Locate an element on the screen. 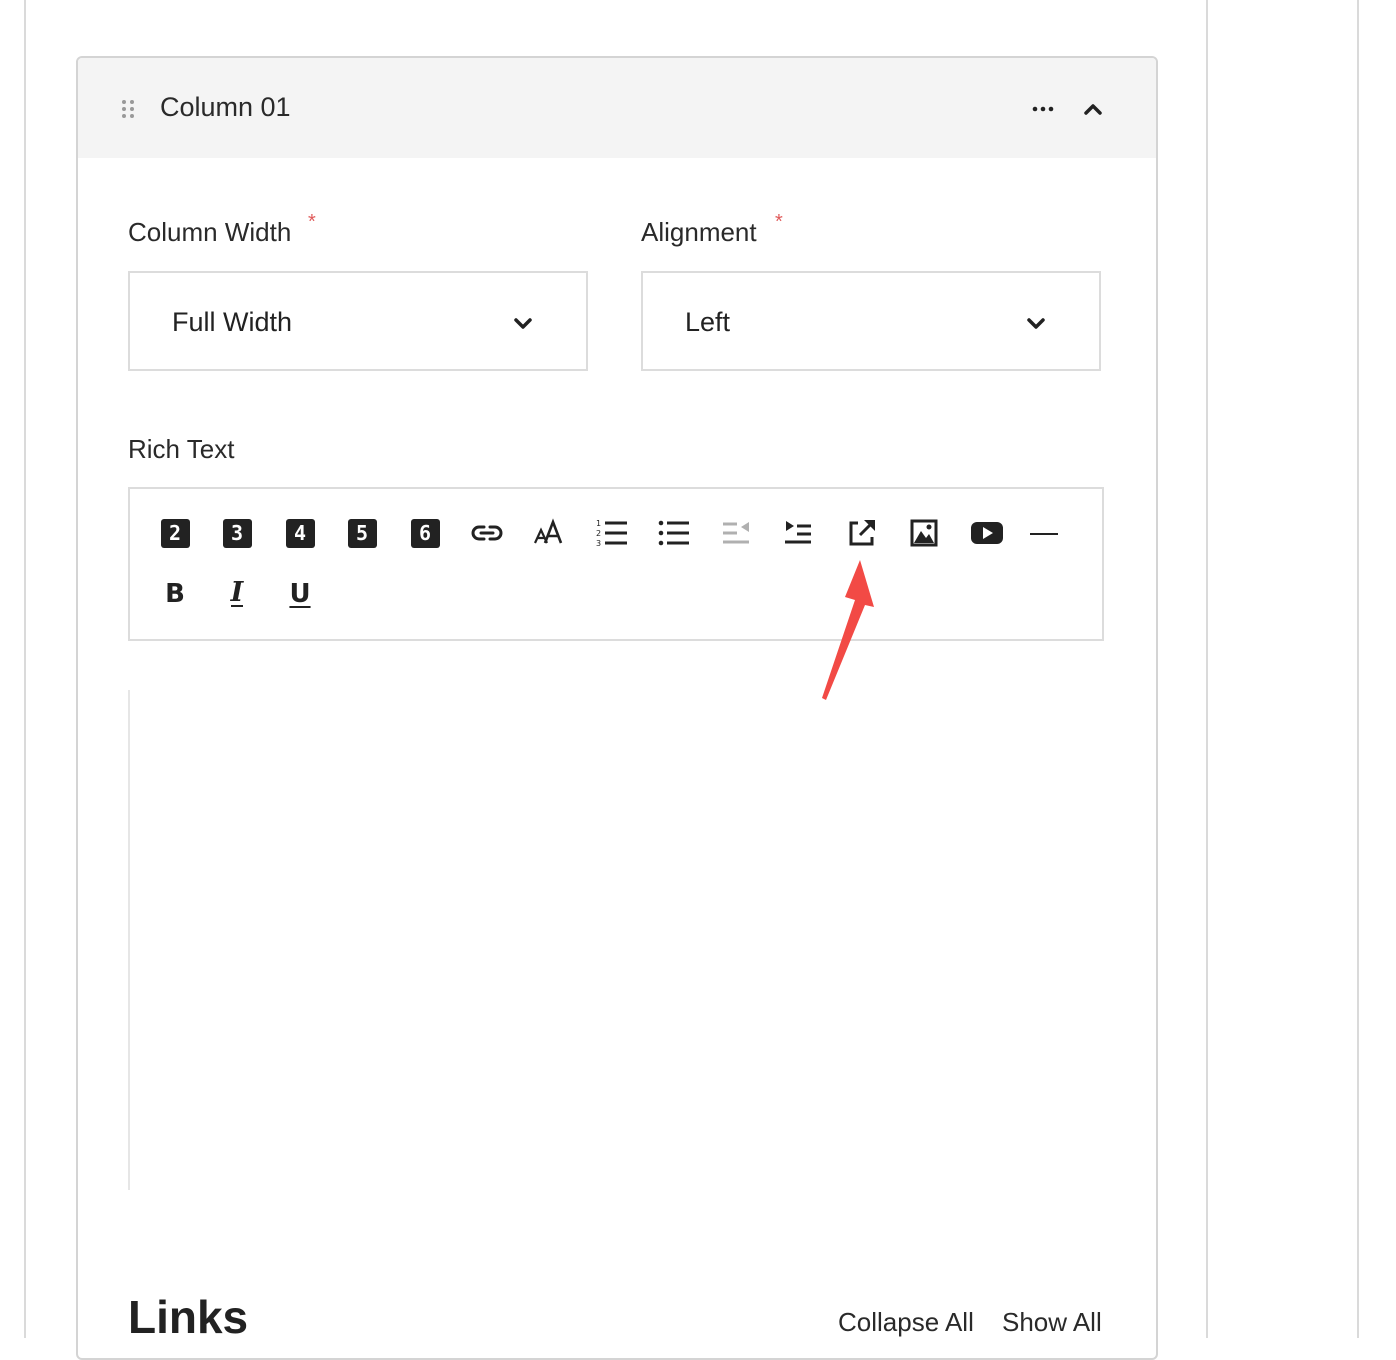  italic-button: I is located at coordinates (237, 594).